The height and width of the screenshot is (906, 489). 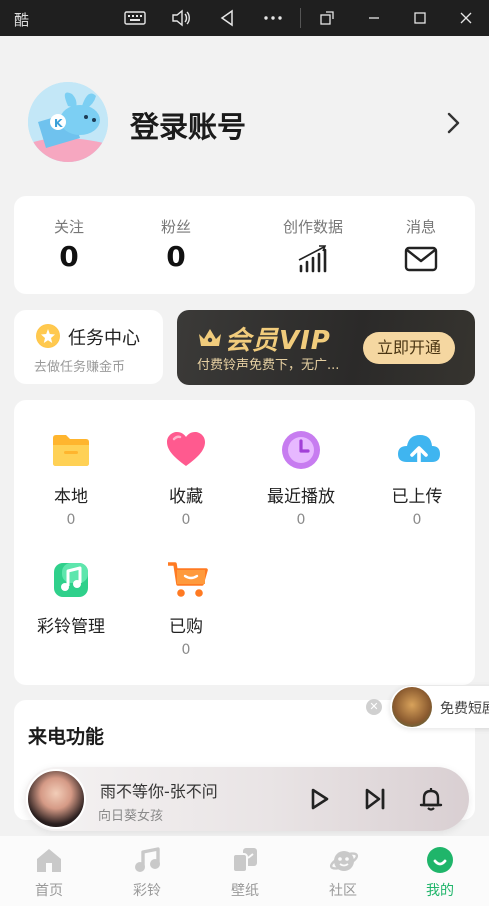 What do you see at coordinates (420, 227) in the screenshot?
I see `stat-label: 消息` at bounding box center [420, 227].